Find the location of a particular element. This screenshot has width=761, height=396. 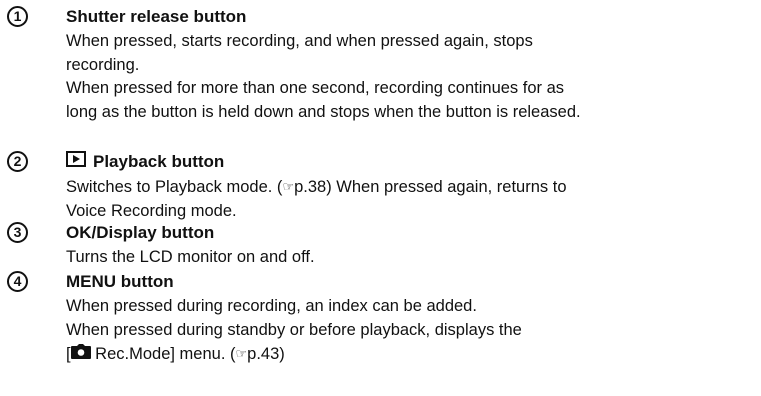

item-title: MENU button is located at coordinates (120, 282).